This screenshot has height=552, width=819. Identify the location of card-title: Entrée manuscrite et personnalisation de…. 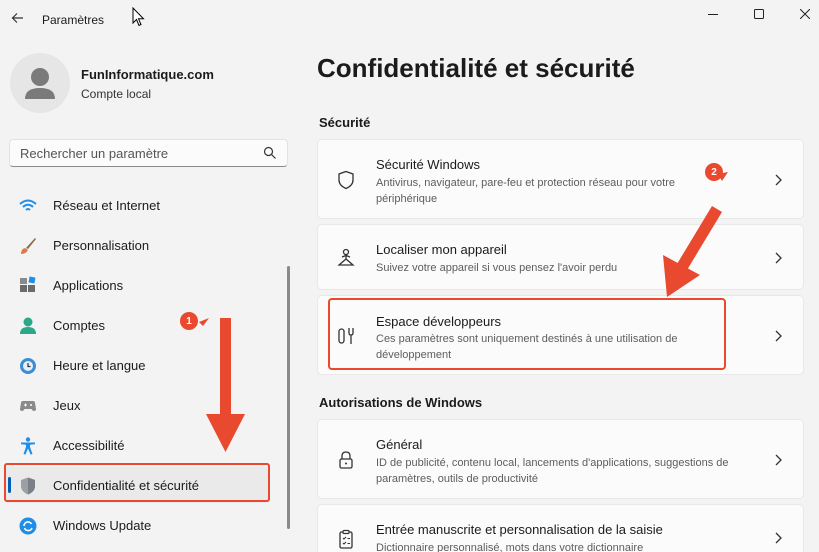
(519, 529).